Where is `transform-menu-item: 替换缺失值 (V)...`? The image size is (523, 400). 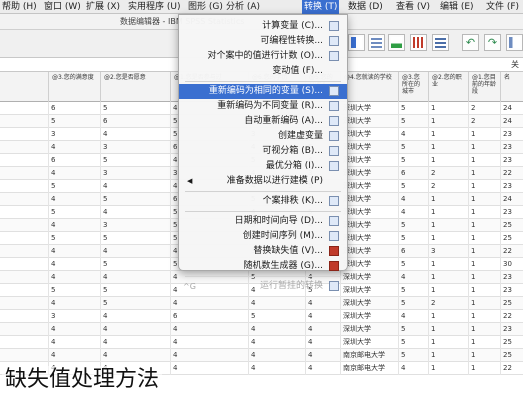
transform-menu-item: 替换缺失值 (V)... is located at coordinates (263, 251).